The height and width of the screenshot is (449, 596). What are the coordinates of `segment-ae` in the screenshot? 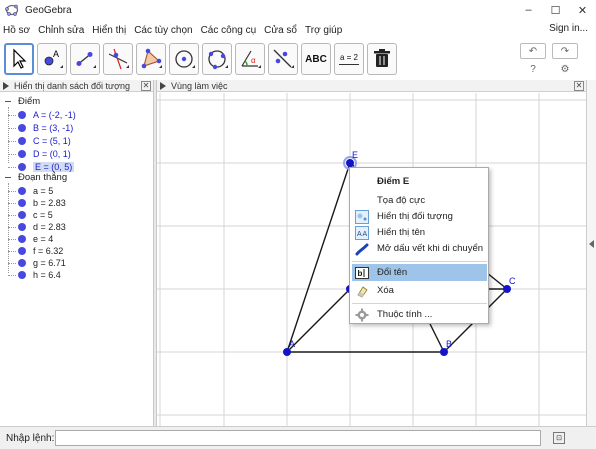 It's located at (318, 257).